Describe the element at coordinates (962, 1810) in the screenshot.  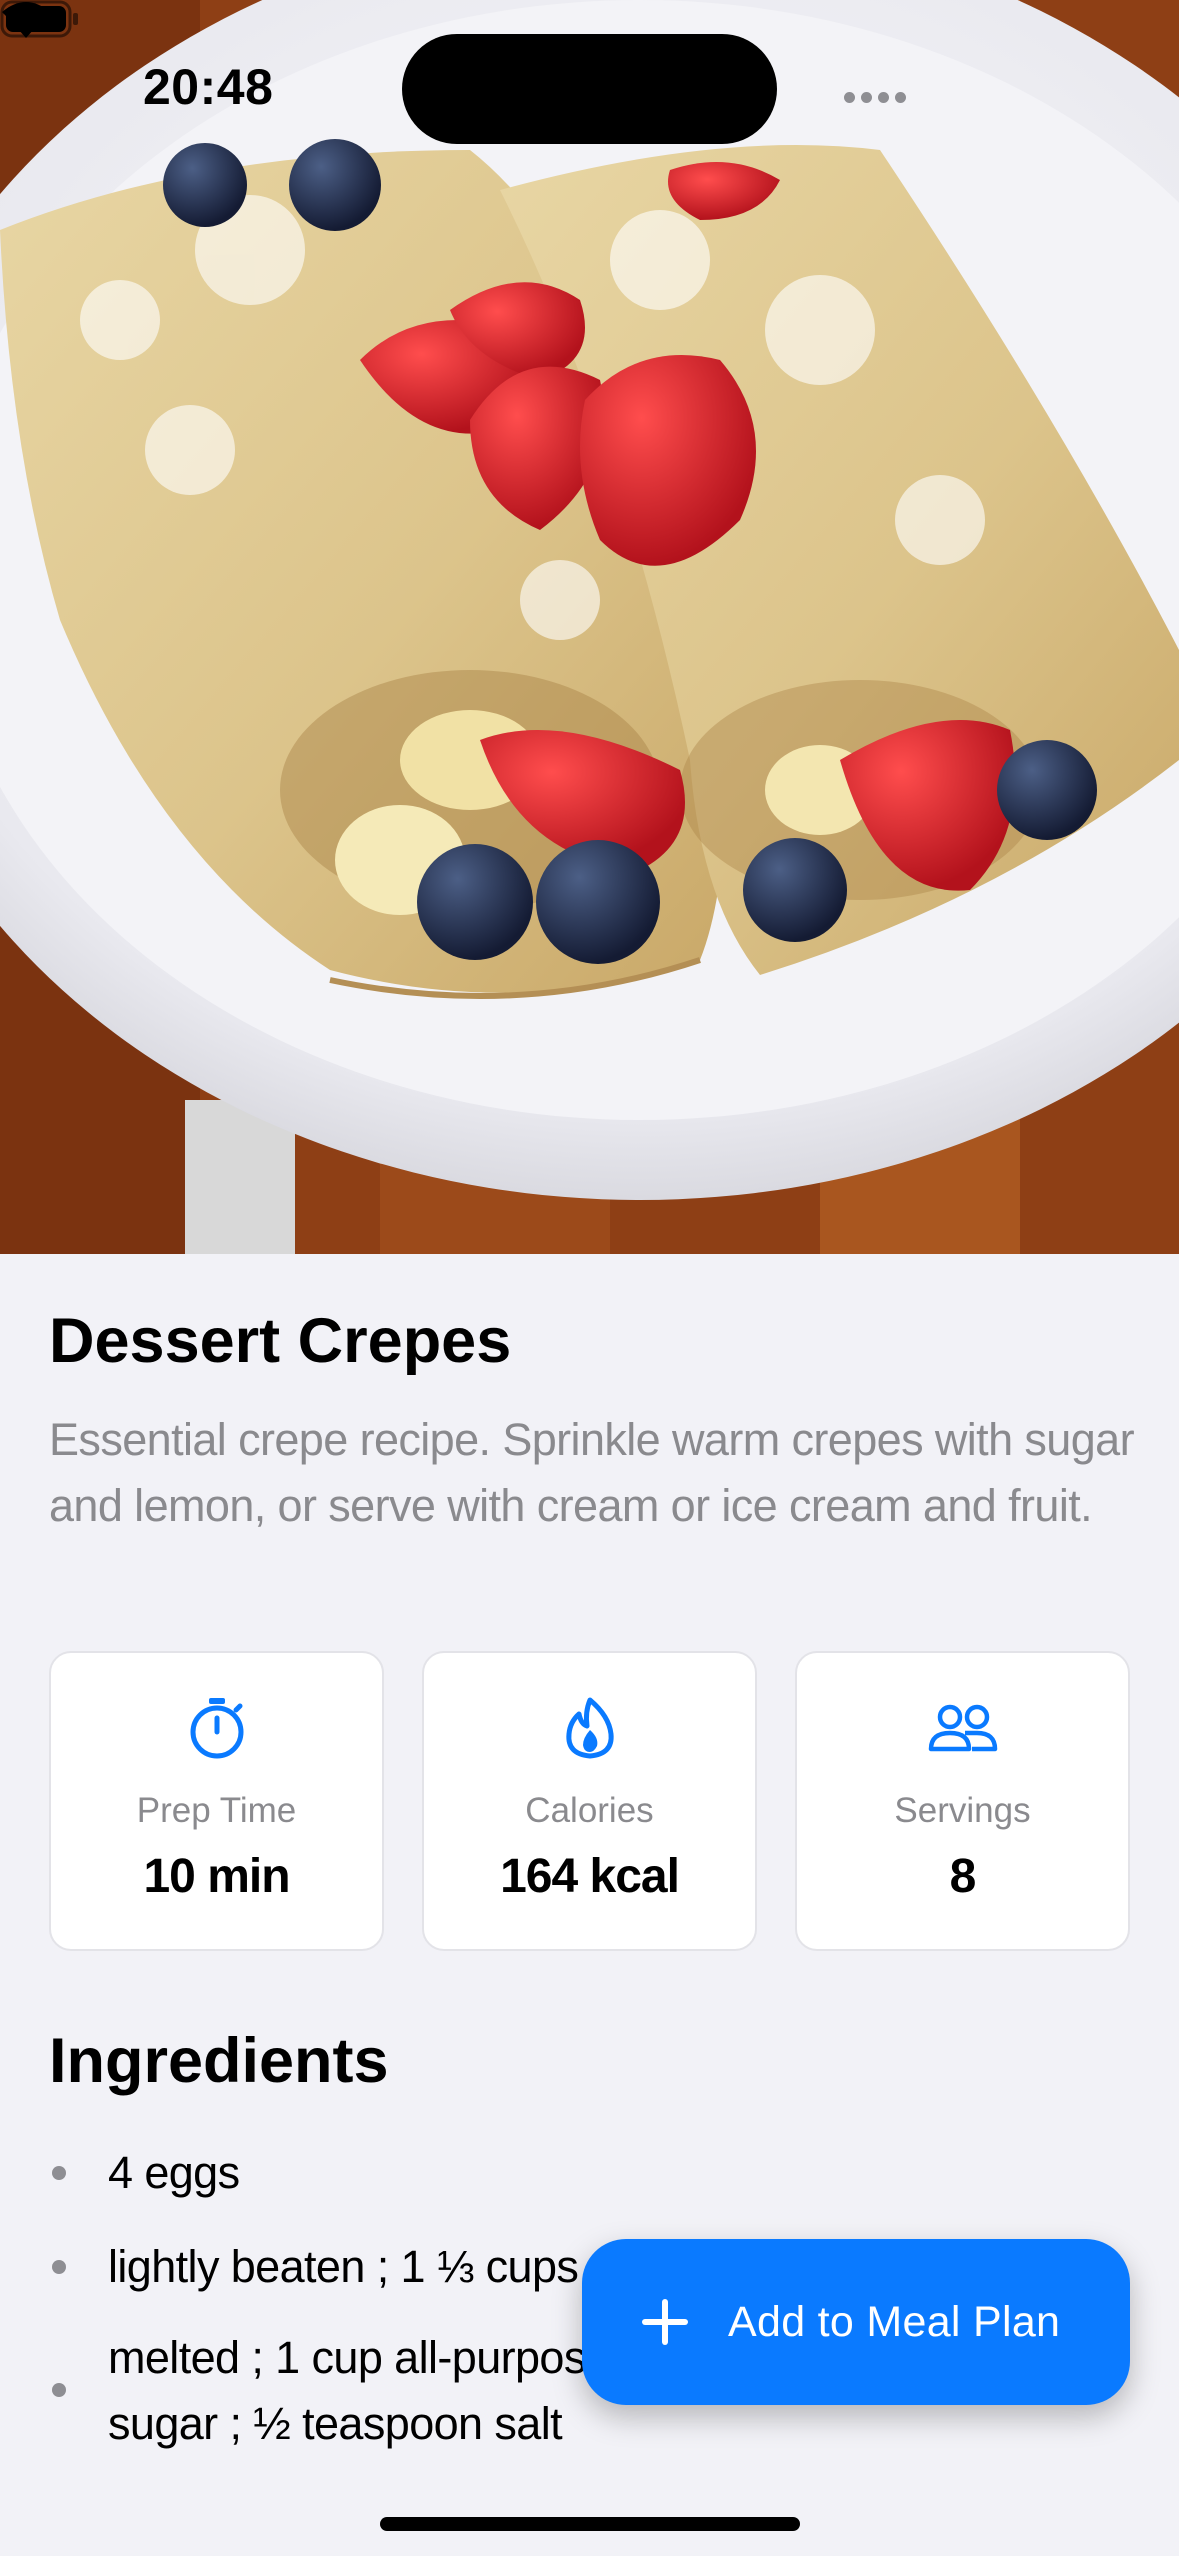
I see `stat-label: Servings` at that location.